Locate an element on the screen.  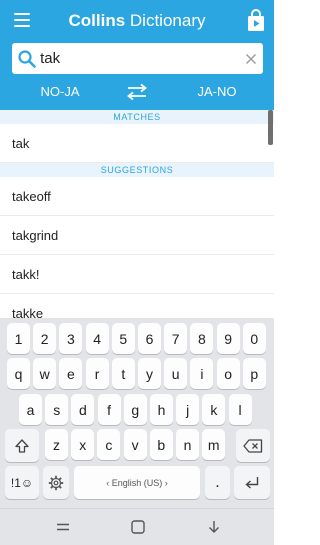
suggestion-item: takgrind is located at coordinates (137, 235).